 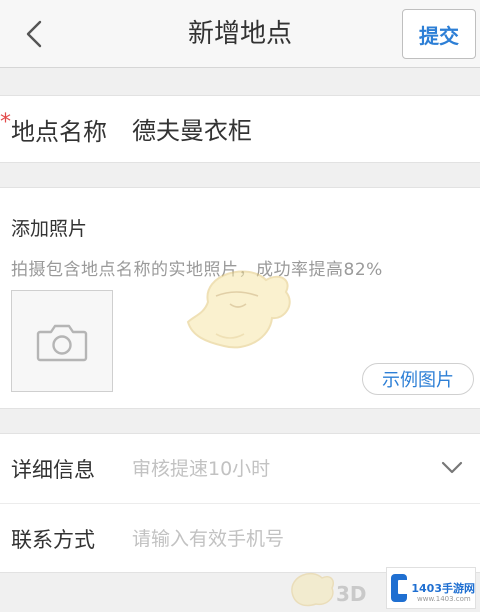 What do you see at coordinates (5, 122) in the screenshot?
I see `required-mark: *` at bounding box center [5, 122].